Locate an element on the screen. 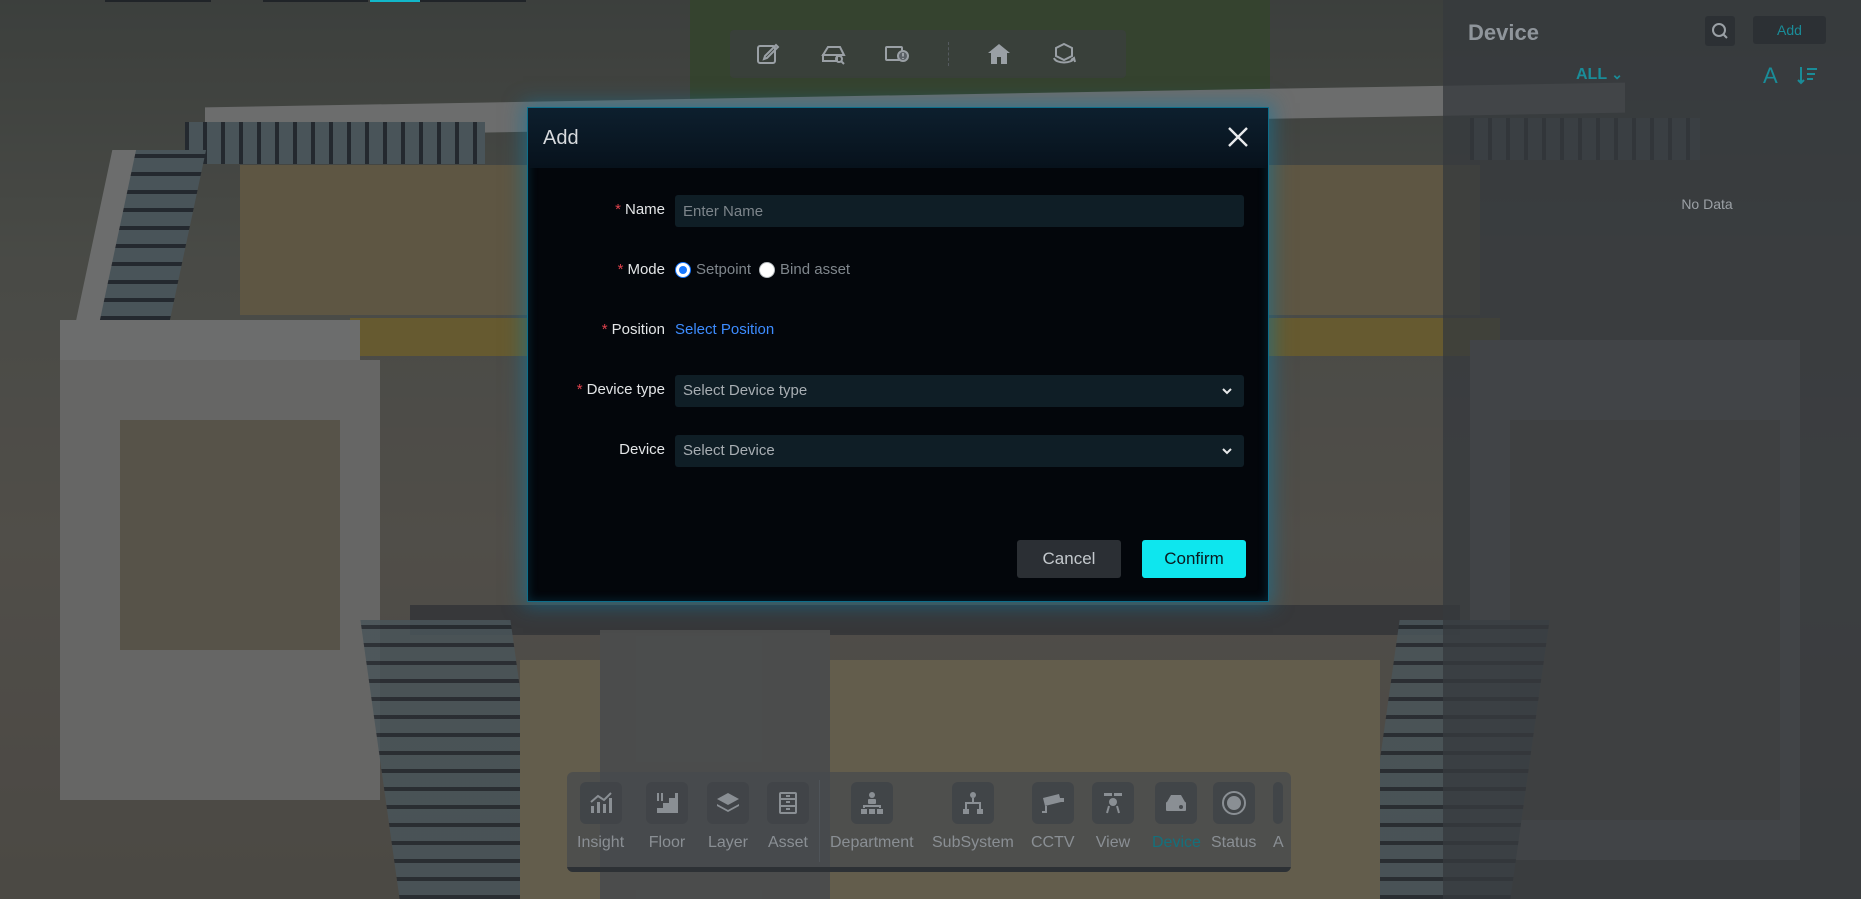 The width and height of the screenshot is (1861, 899). name-input is located at coordinates (959, 211).